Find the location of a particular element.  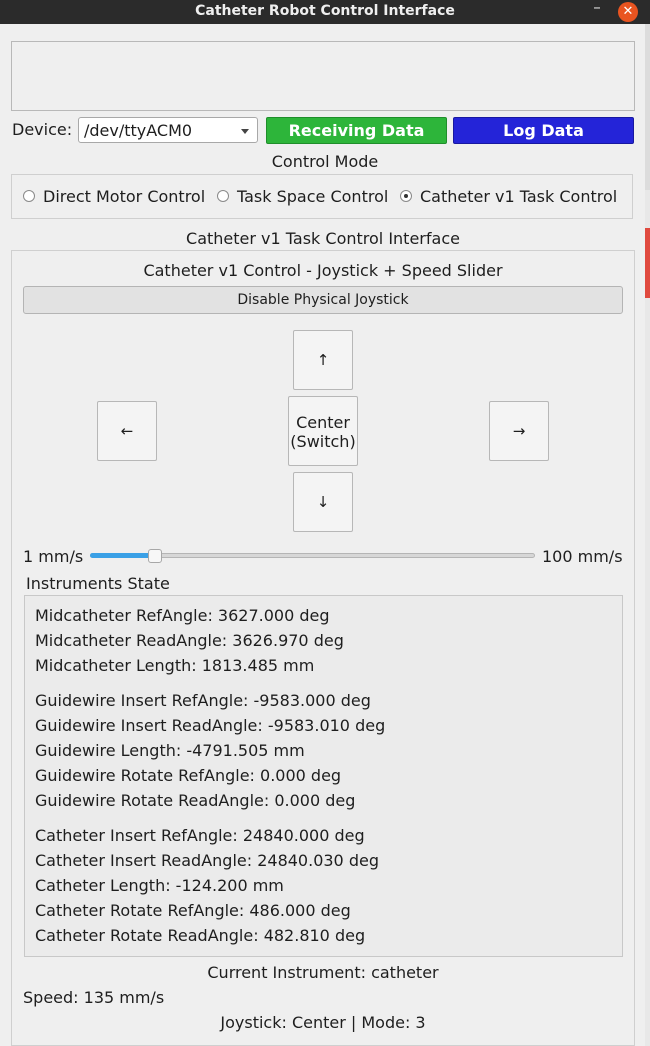

radio-label: Direct Motor Control is located at coordinates (124, 196).